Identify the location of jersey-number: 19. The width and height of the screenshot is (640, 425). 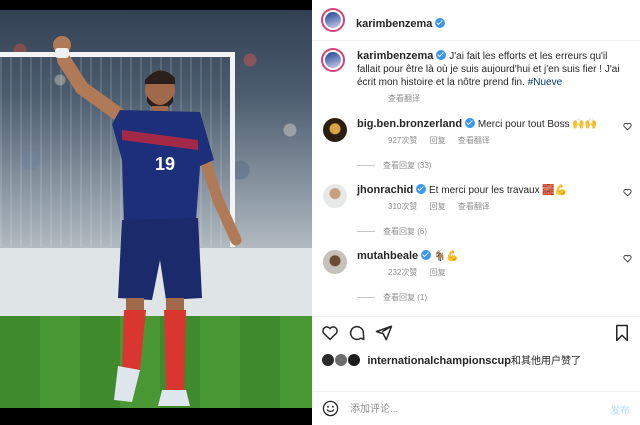
(165, 164).